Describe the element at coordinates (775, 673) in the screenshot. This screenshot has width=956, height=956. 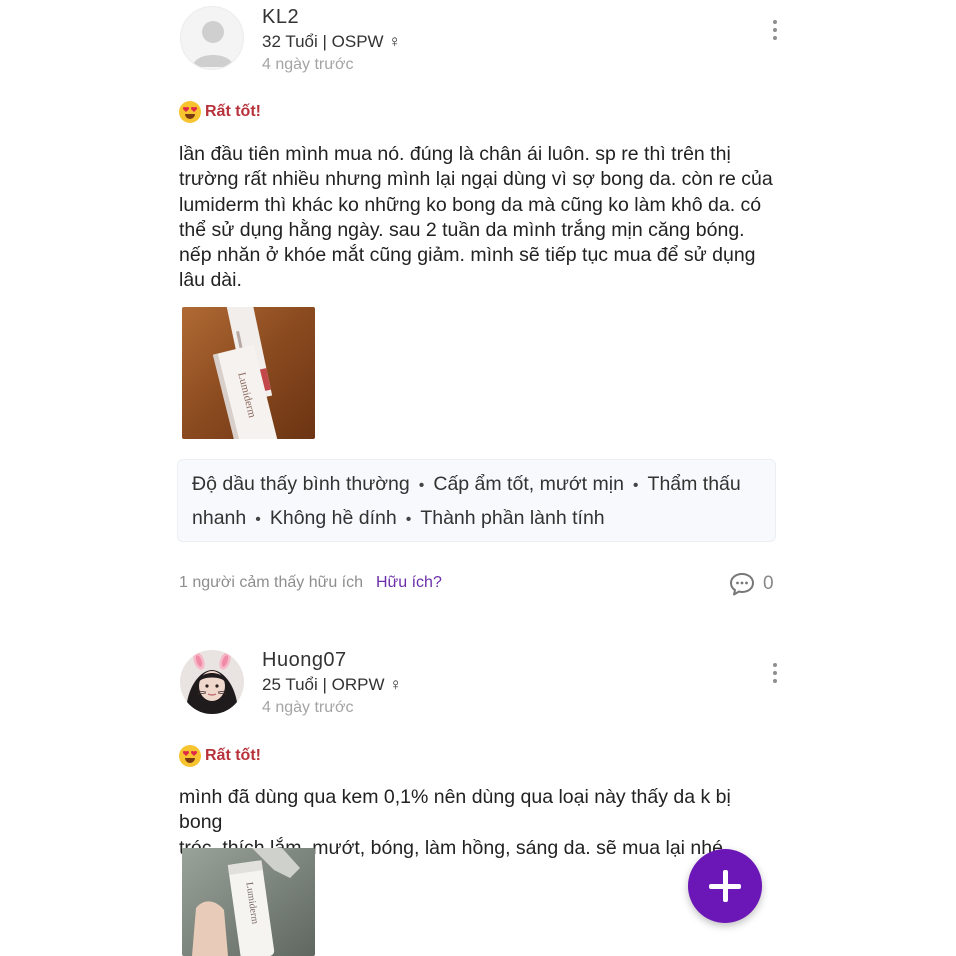
I see `more-options-icon` at that location.